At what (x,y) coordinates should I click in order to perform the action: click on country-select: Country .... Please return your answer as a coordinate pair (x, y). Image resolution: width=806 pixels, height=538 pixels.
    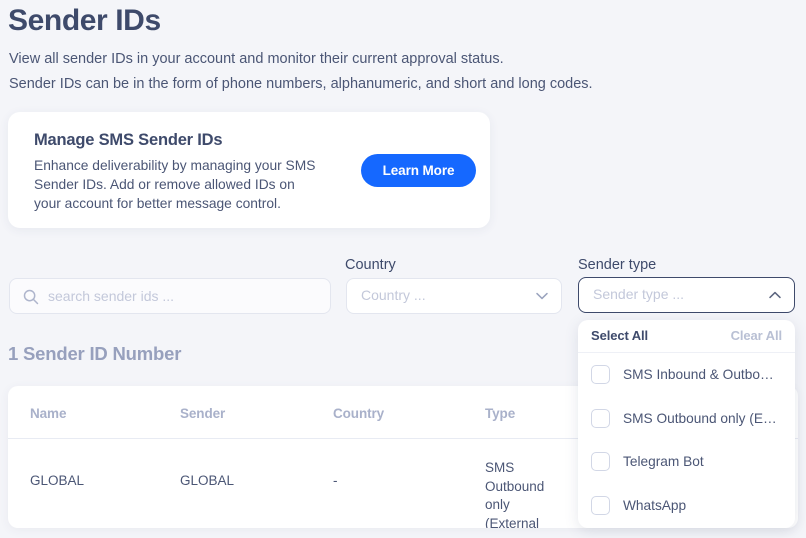
    Looking at the image, I should click on (454, 296).